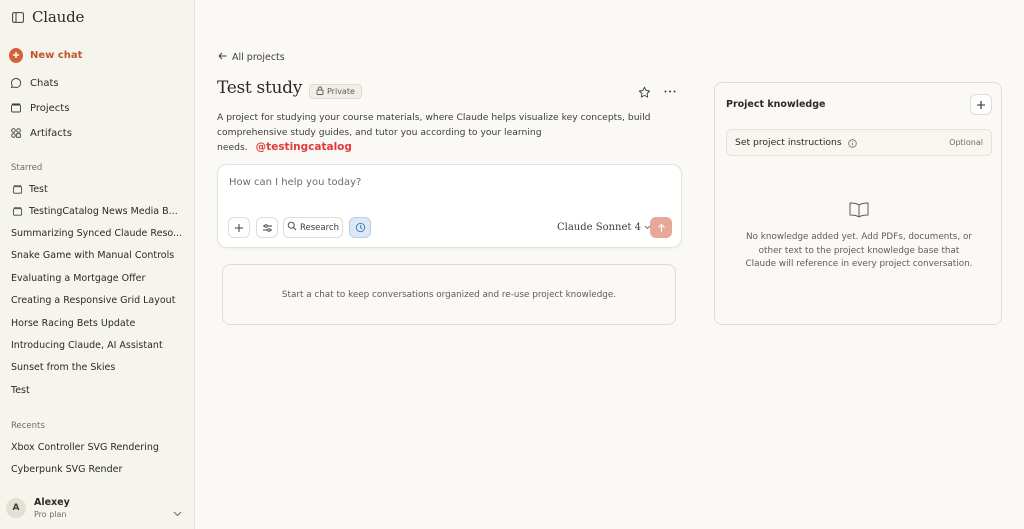 The height and width of the screenshot is (529, 1024). I want to click on sliders-icon, so click(267, 227).